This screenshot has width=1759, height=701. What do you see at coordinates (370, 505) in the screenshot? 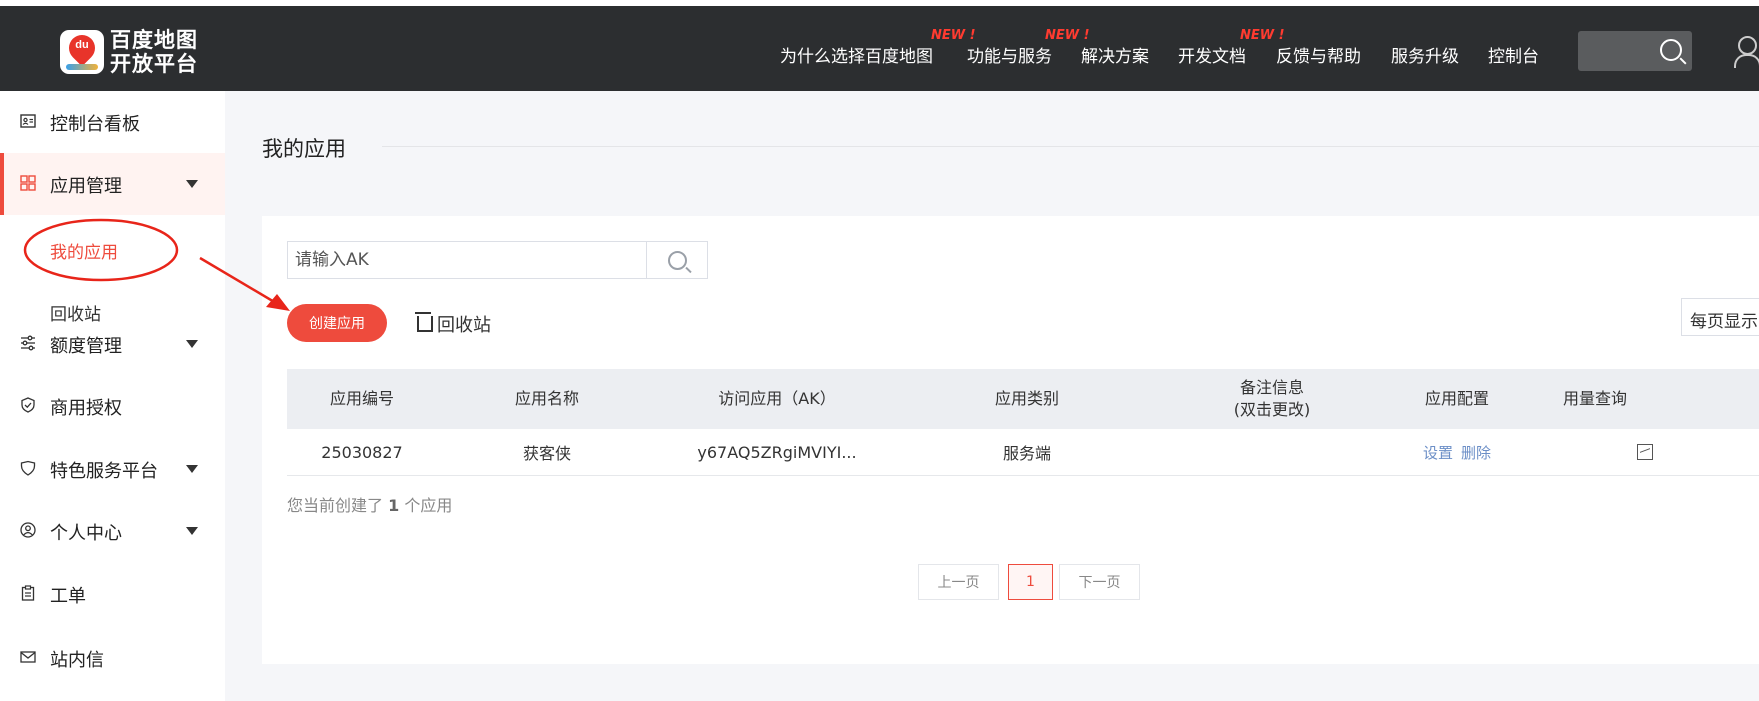
I see `app-count-summary: 您当前创建了 1 个应用` at bounding box center [370, 505].